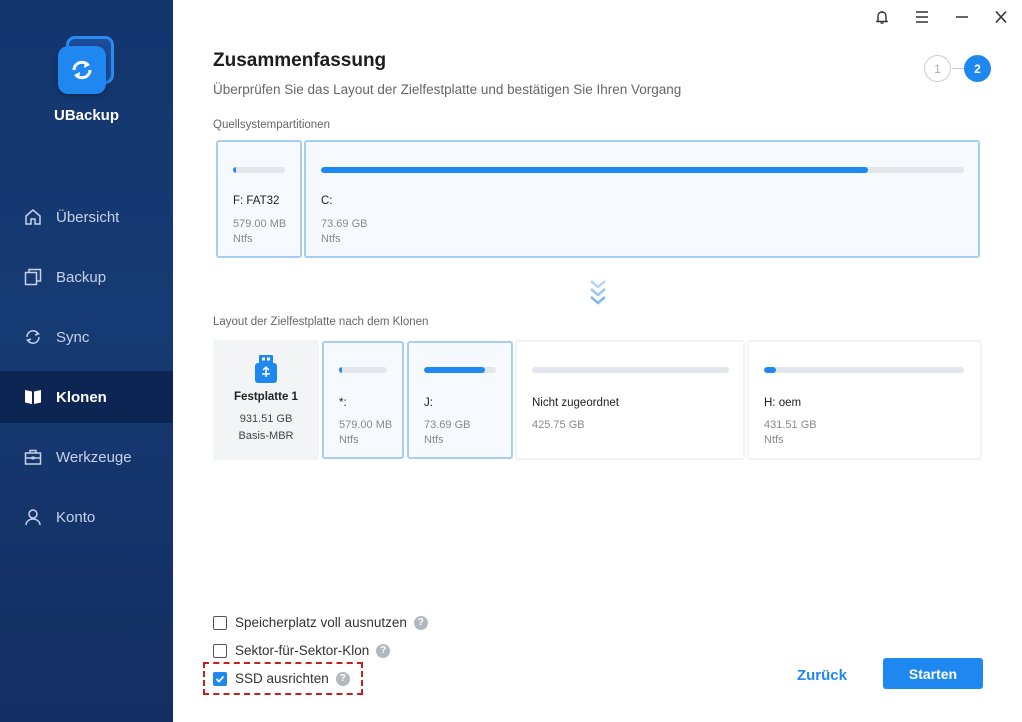 Image resolution: width=1022 pixels, height=722 pixels. What do you see at coordinates (822, 675) in the screenshot?
I see `back-button: Zurück` at bounding box center [822, 675].